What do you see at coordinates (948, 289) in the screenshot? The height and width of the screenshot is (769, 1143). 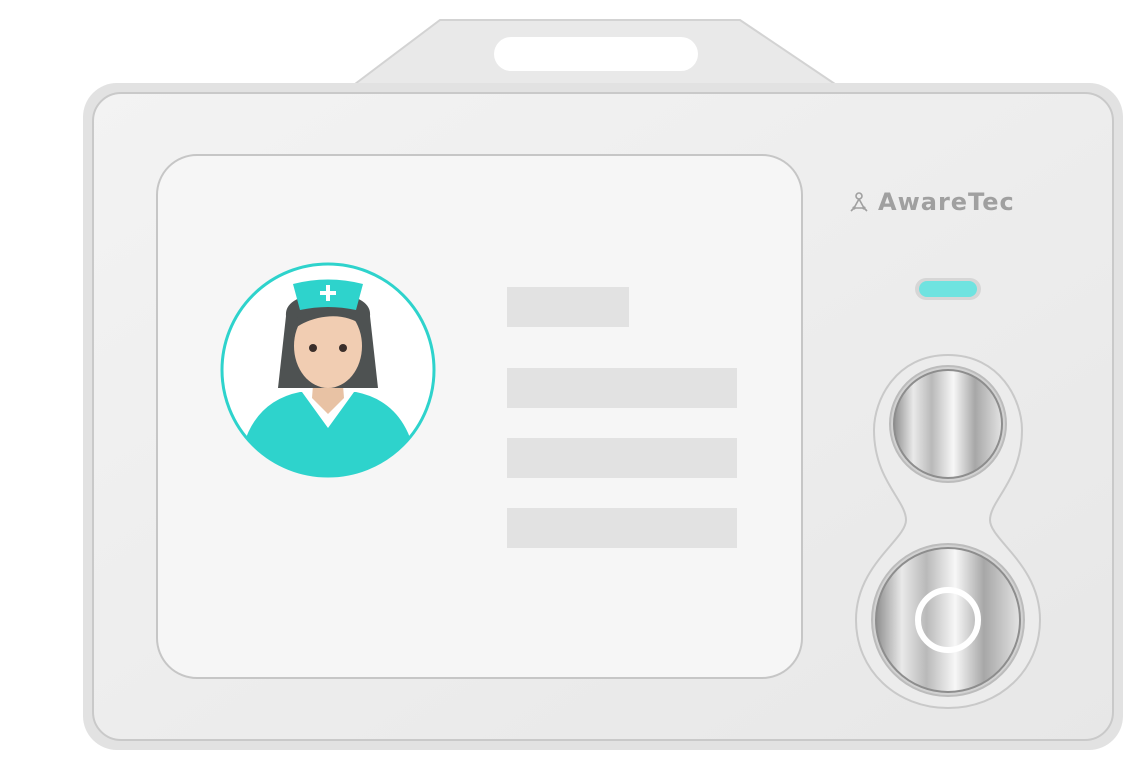 I see `status-led-icon` at bounding box center [948, 289].